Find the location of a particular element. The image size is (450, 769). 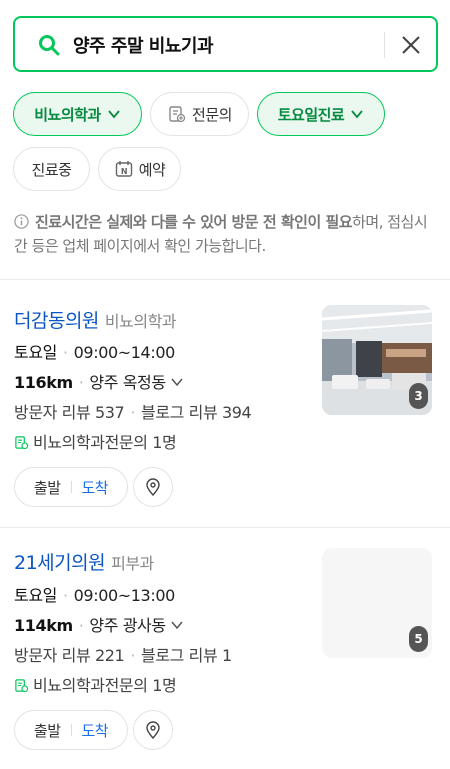

filter-chip-booking: N 예약 is located at coordinates (139, 169).